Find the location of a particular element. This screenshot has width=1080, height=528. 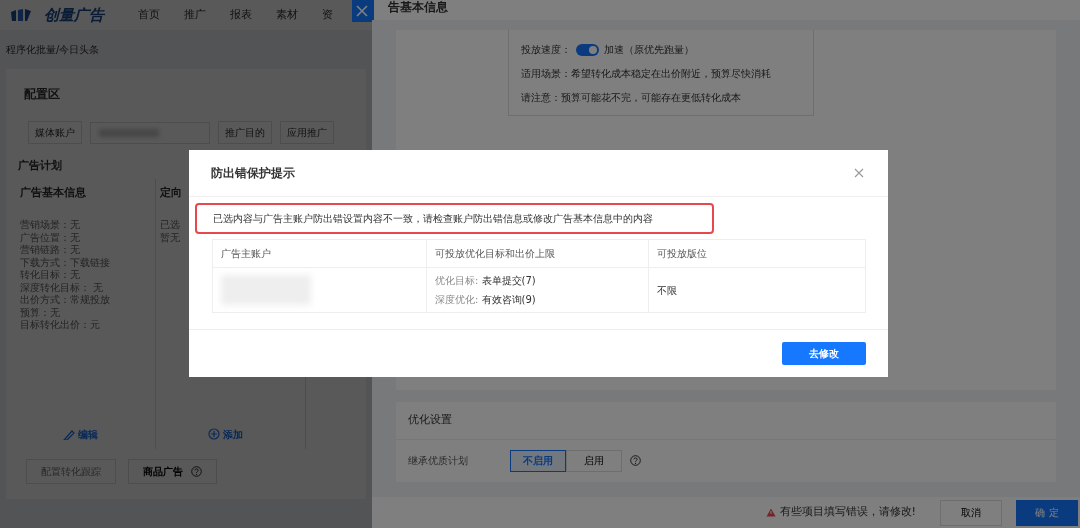

target-line: 深度优化: 有效咨询(9) is located at coordinates (486, 300).